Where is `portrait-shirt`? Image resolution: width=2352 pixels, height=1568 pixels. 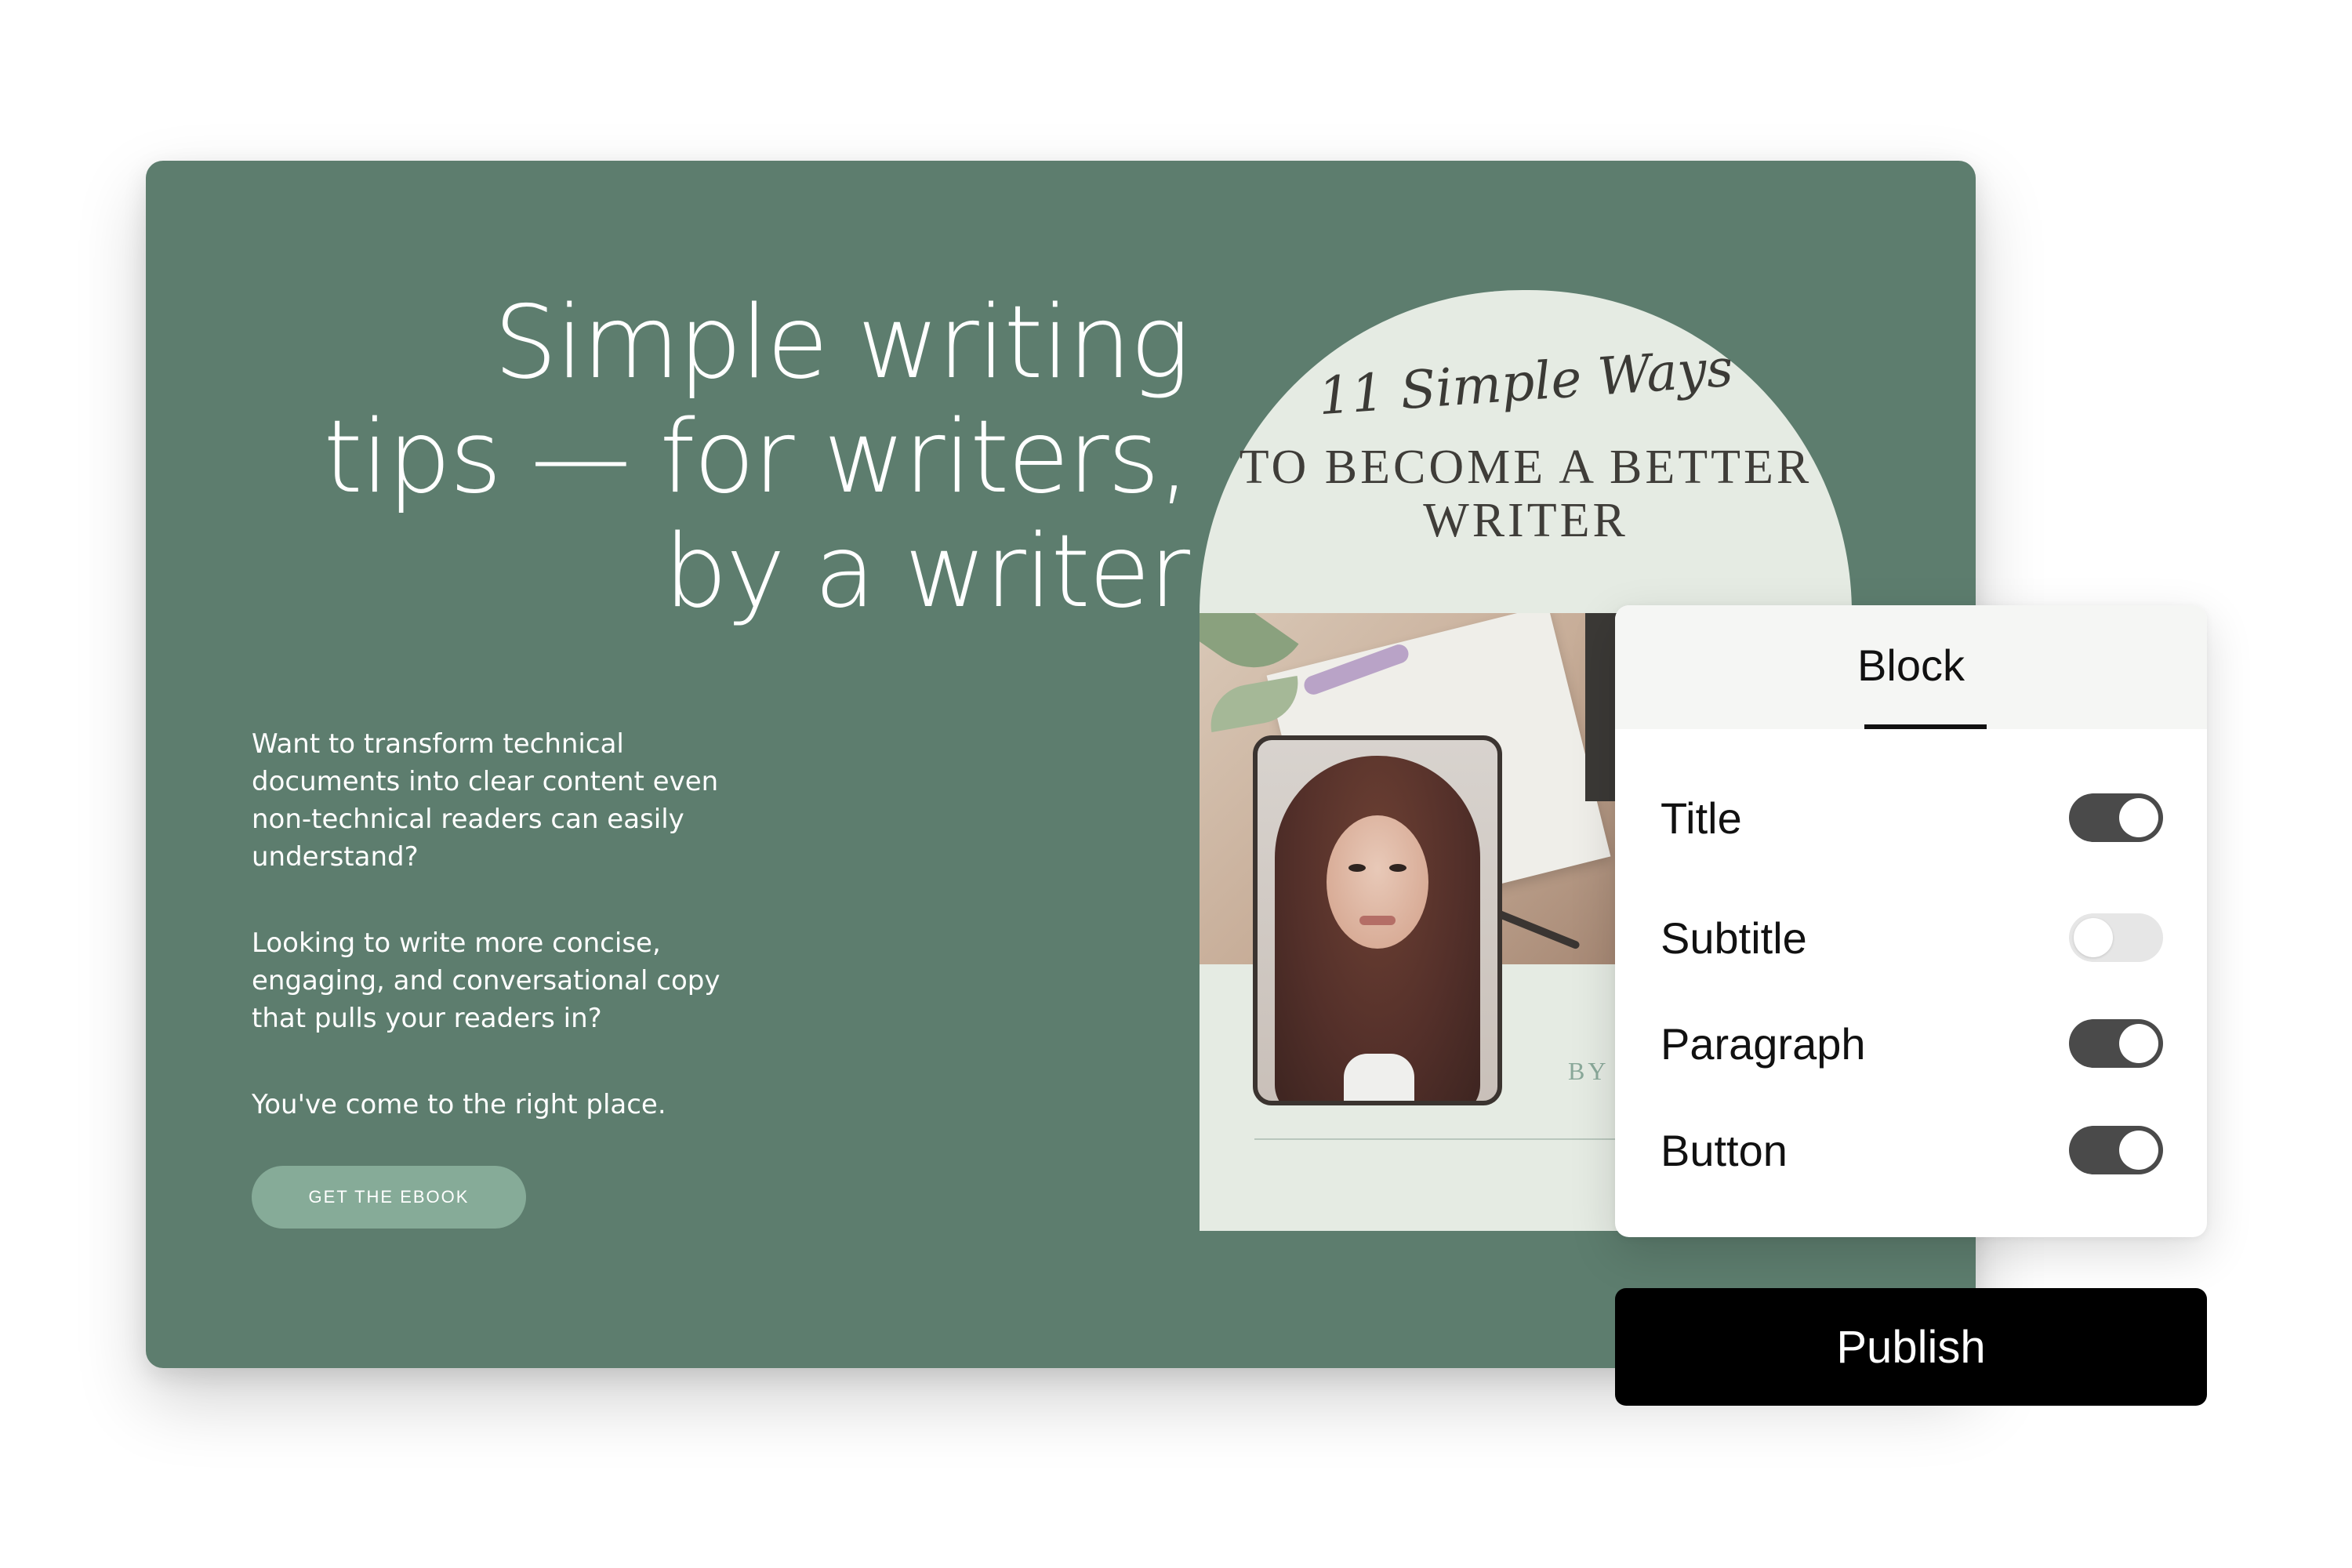 portrait-shirt is located at coordinates (1379, 1077).